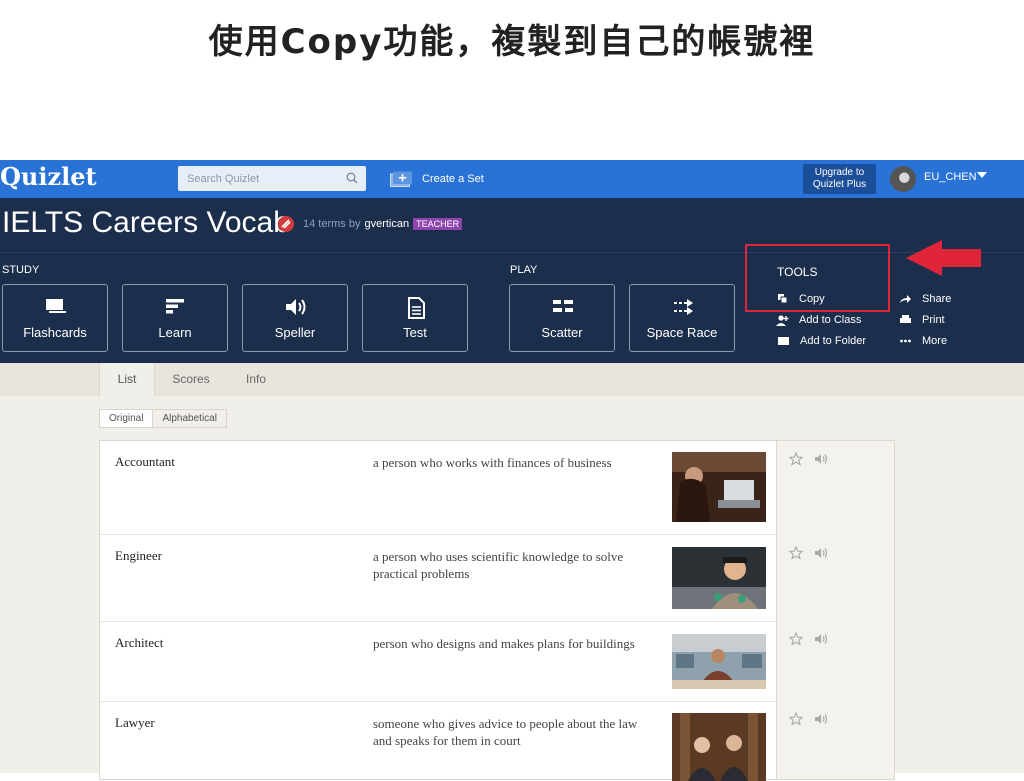  What do you see at coordinates (127, 379) in the screenshot?
I see `tab-list: List` at bounding box center [127, 379].